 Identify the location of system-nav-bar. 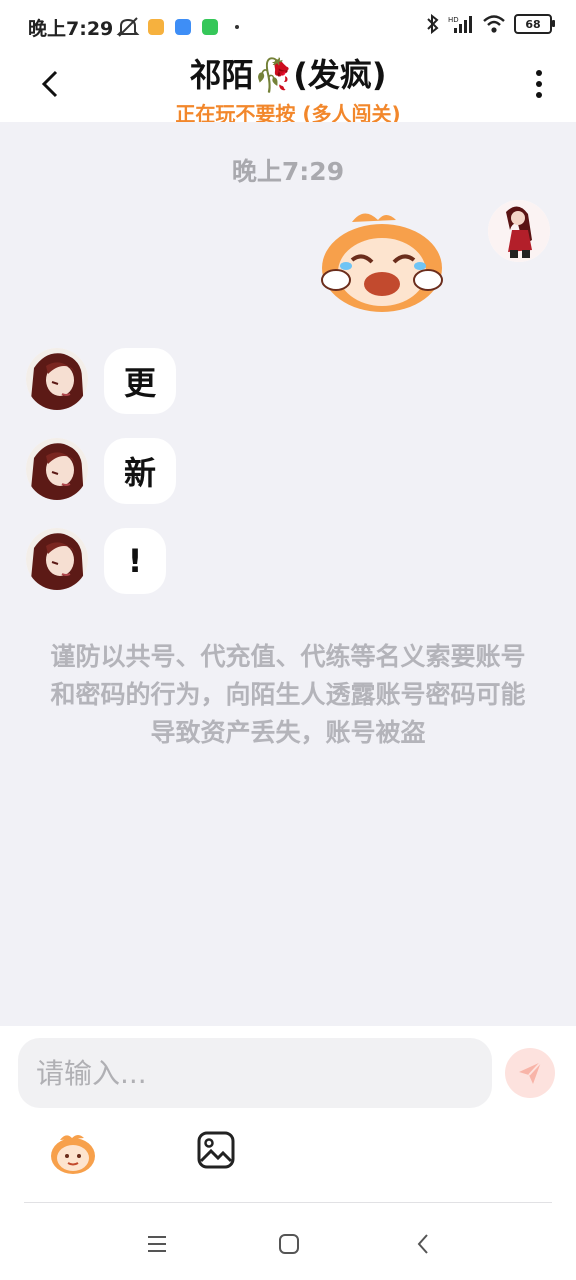
(288, 1241).